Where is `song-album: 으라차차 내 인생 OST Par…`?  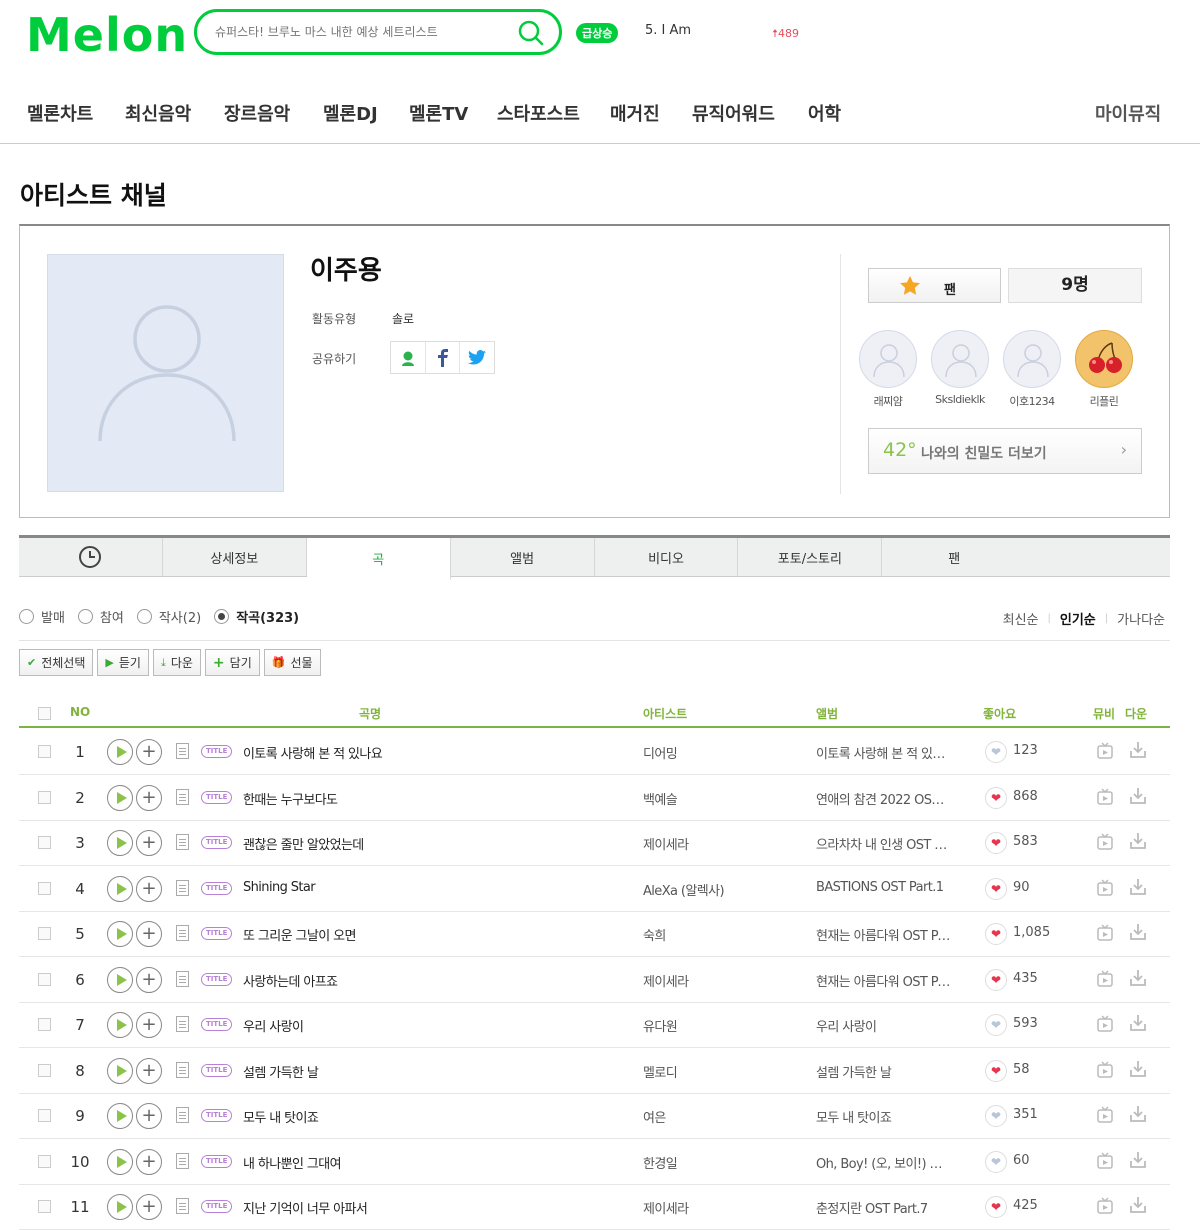 song-album: 으라차차 내 인생 OST Par… is located at coordinates (883, 843).